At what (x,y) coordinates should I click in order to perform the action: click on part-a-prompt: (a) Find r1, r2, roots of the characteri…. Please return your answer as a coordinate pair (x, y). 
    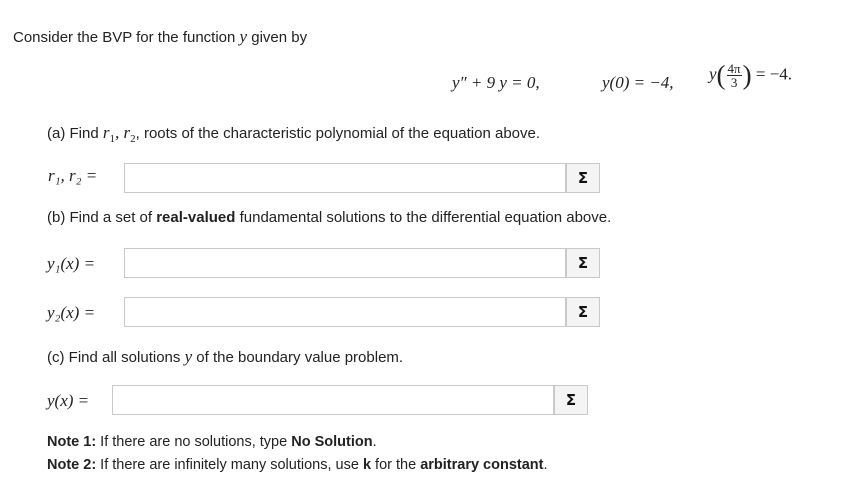
    Looking at the image, I should click on (294, 134).